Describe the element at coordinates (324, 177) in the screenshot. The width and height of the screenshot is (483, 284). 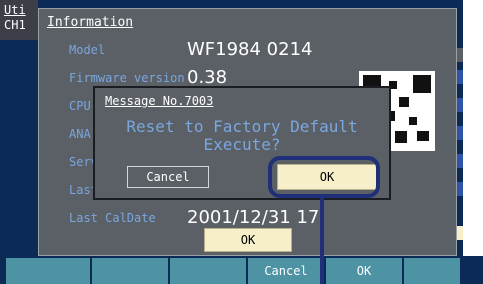
I see `ok-button-highlight-ring` at that location.